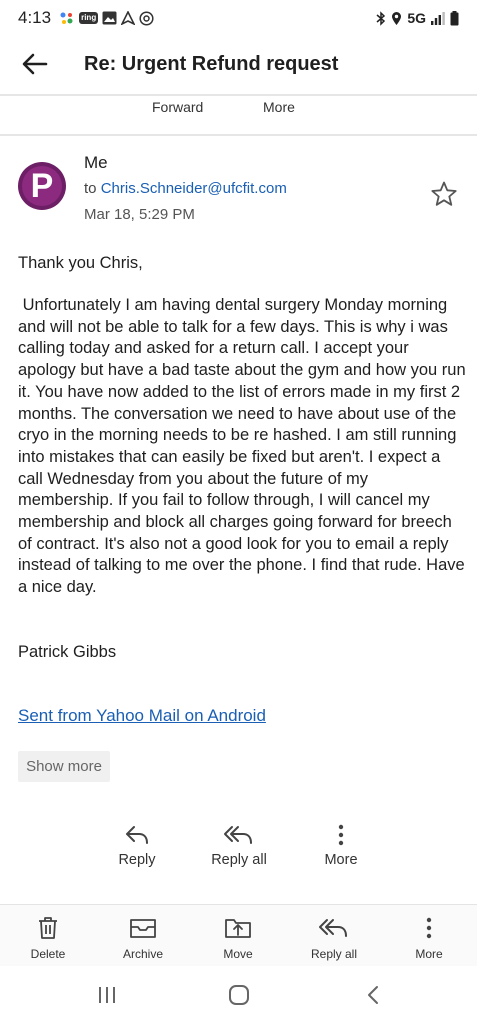 The height and width of the screenshot is (1024, 477). I want to click on navigation-icon, so click(128, 18).